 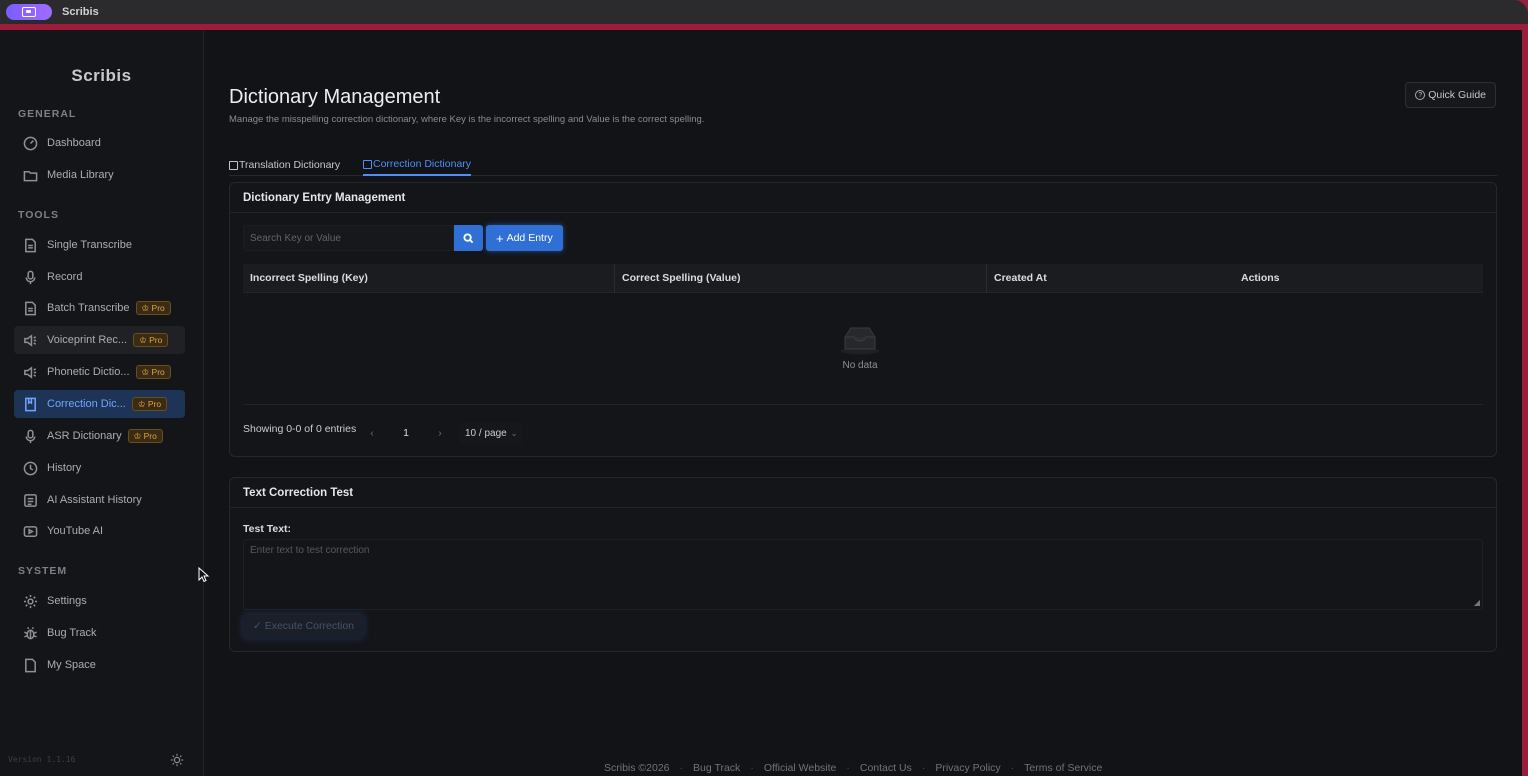 What do you see at coordinates (99, 277) in the screenshot?
I see `sidebar-item-record: Record` at bounding box center [99, 277].